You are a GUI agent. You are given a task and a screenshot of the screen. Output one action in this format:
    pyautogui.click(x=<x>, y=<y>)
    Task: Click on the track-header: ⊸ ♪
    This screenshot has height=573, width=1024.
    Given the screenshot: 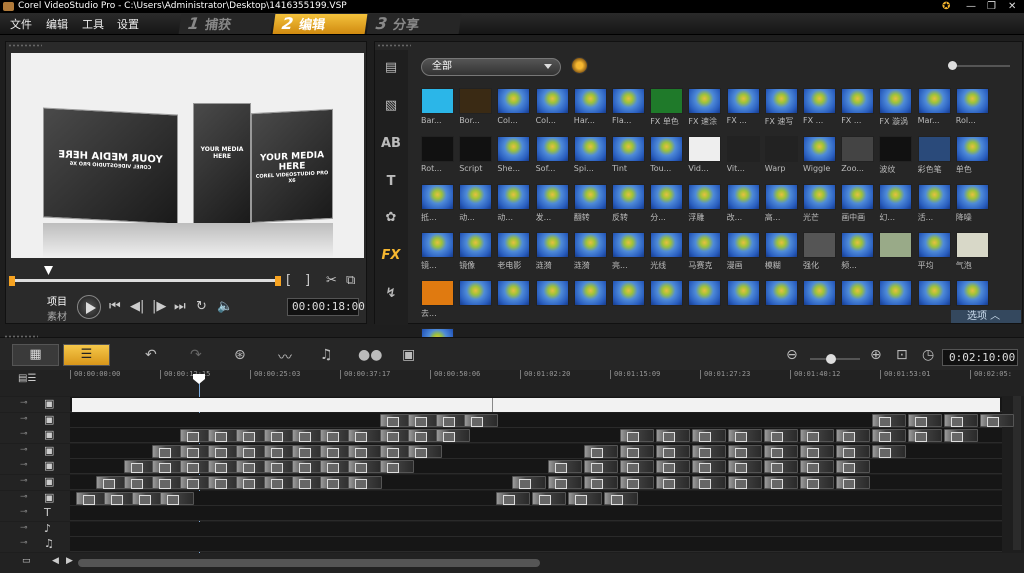 What is the action you would take?
    pyautogui.click(x=35, y=529)
    